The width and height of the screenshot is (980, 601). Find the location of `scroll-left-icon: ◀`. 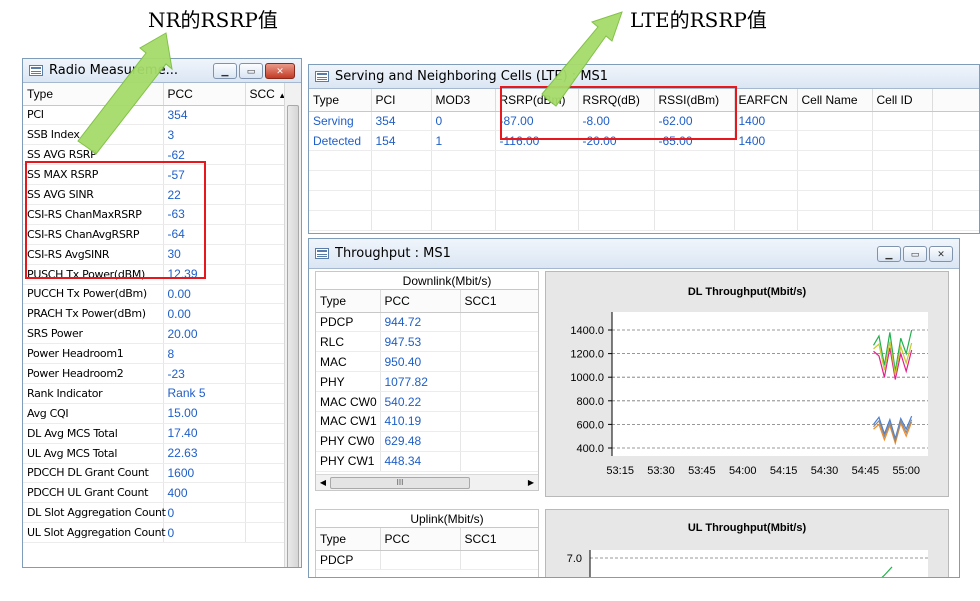

scroll-left-icon: ◀ is located at coordinates (323, 482).